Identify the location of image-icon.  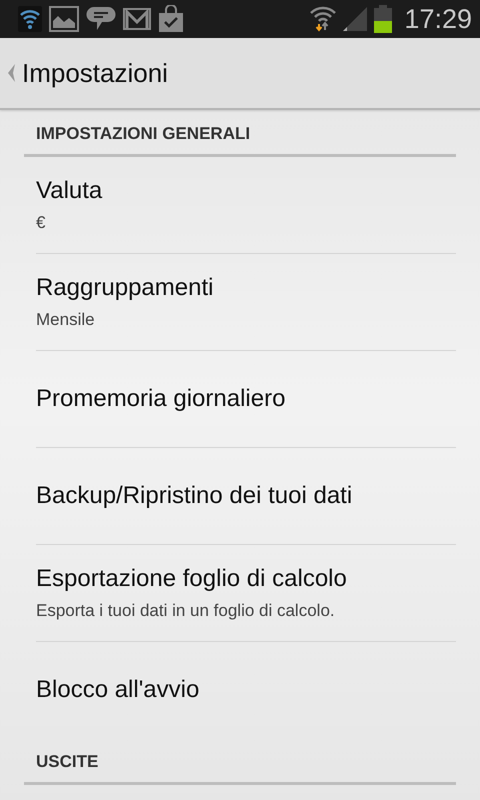
(64, 19).